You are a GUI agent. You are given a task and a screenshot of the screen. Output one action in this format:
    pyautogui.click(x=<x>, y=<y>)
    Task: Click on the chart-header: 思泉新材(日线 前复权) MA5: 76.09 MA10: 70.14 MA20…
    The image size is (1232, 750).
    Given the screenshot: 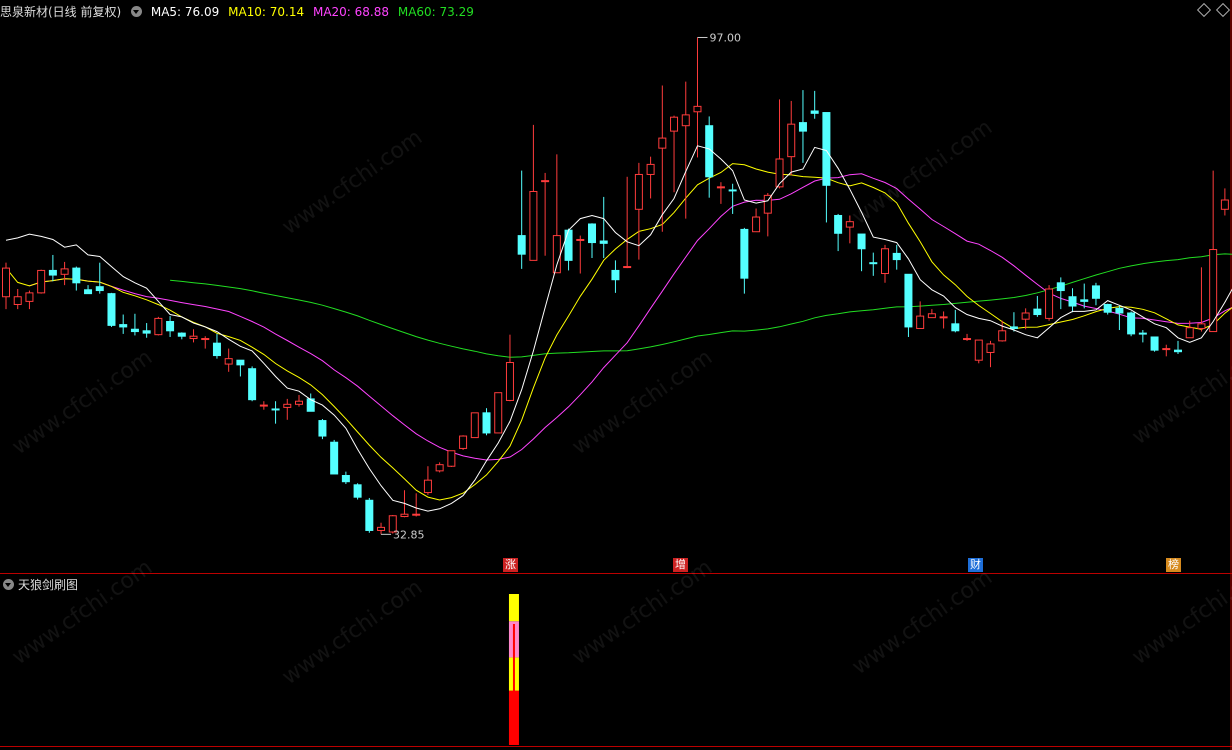 What is the action you would take?
    pyautogui.click(x=239, y=12)
    